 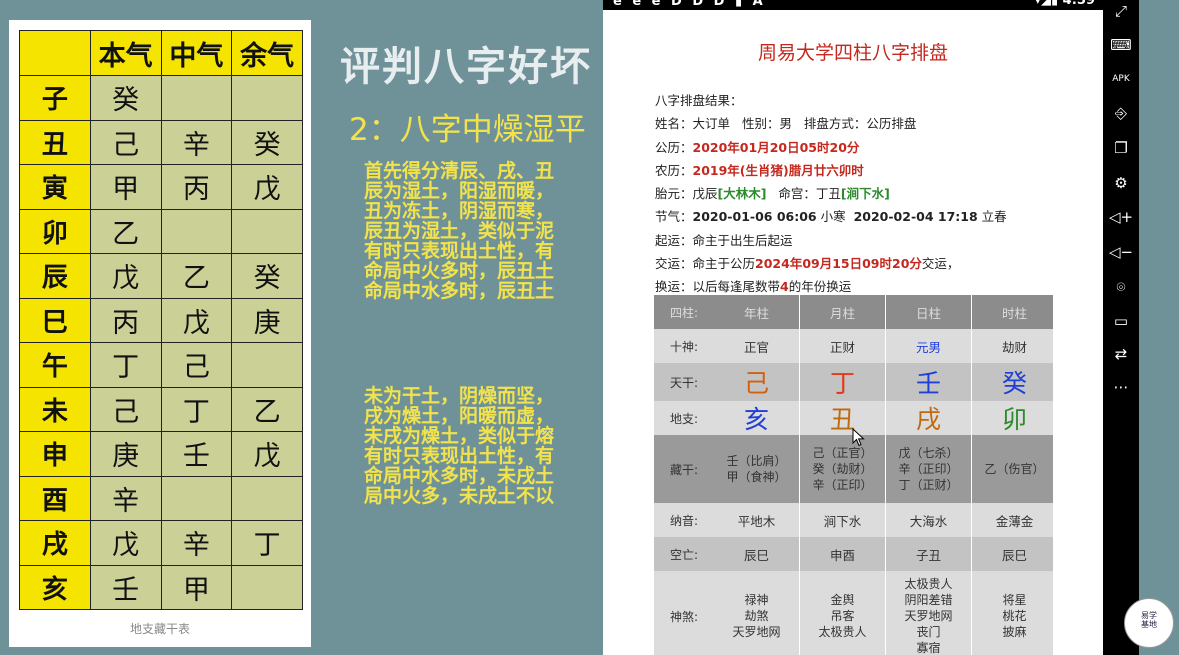 I want to click on chart-cell-canggan: 己（正官） 癸（劫财） 辛（正印）, so click(x=842, y=469).